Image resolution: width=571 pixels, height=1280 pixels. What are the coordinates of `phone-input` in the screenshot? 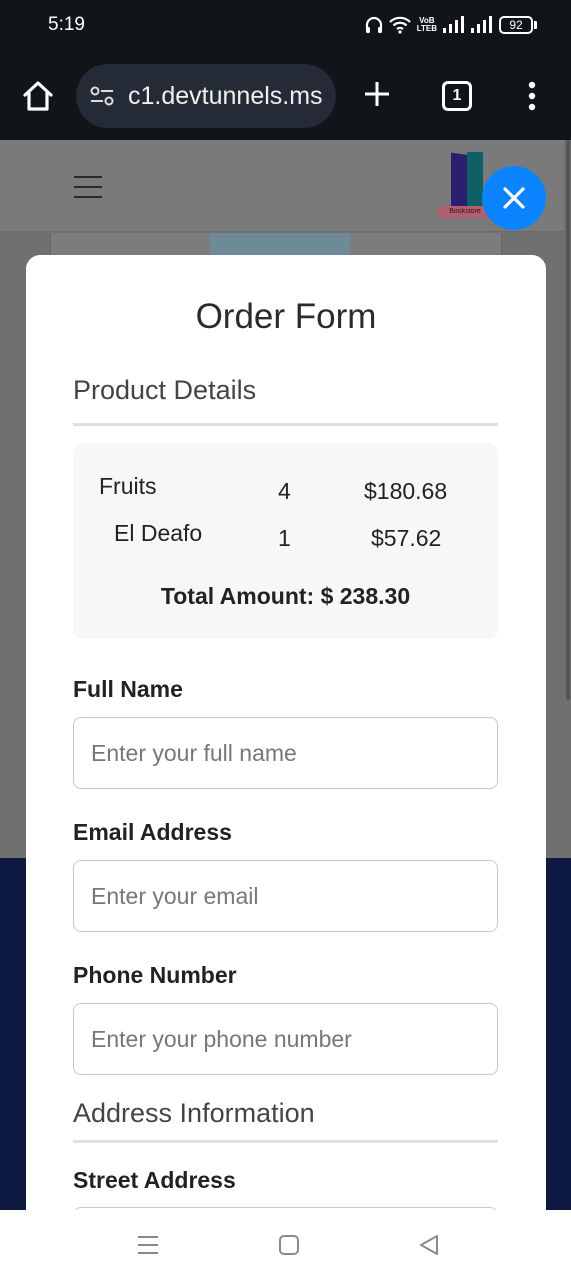 It's located at (285, 1039).